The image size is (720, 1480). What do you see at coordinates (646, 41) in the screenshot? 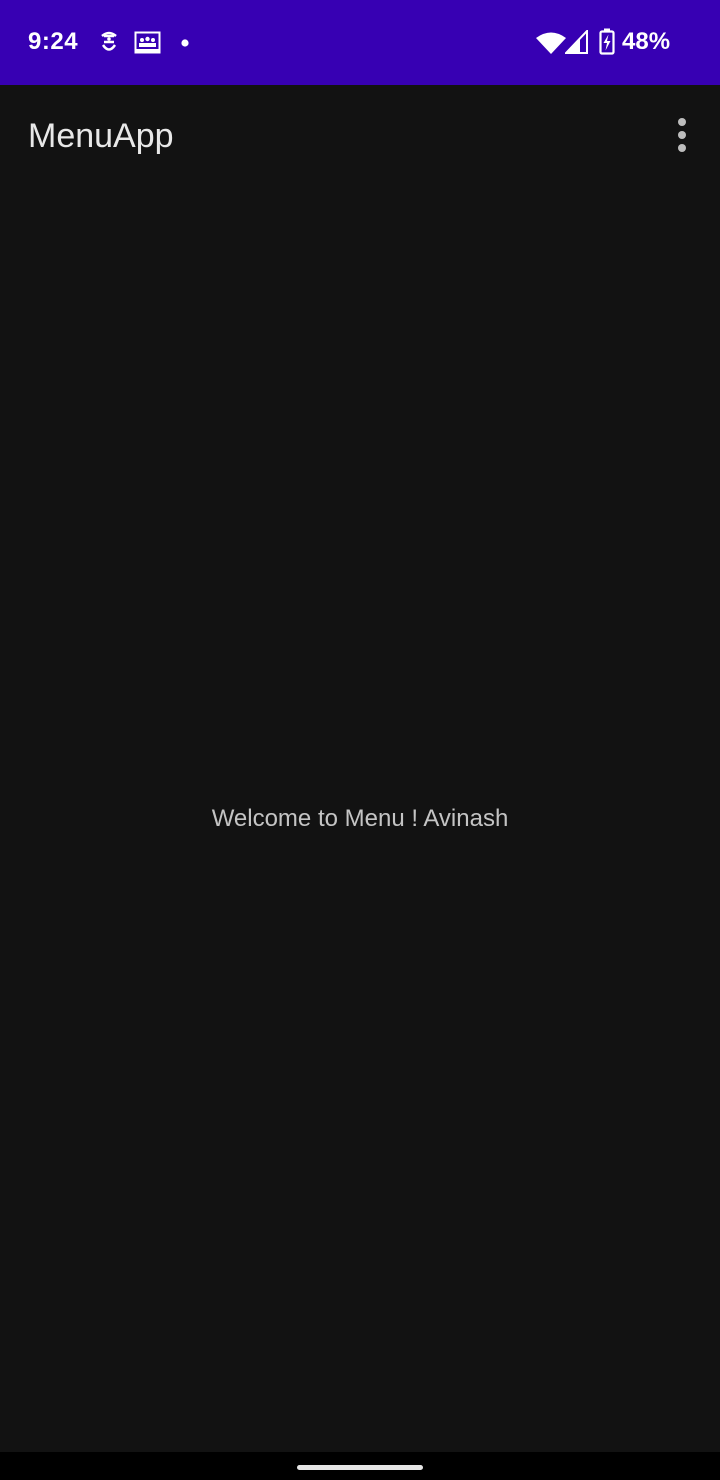
I see `battery-percentage: 48%` at bounding box center [646, 41].